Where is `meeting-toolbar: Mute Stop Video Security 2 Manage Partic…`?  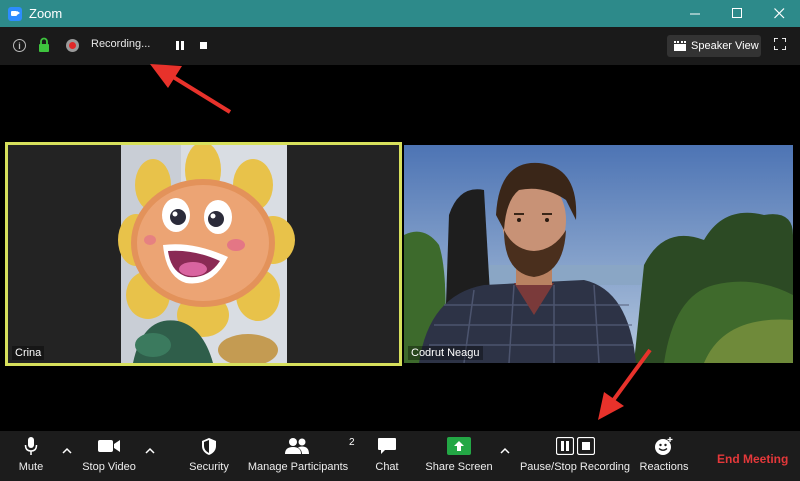
meeting-toolbar: Mute Stop Video Security 2 Manage Partic… is located at coordinates (400, 456).